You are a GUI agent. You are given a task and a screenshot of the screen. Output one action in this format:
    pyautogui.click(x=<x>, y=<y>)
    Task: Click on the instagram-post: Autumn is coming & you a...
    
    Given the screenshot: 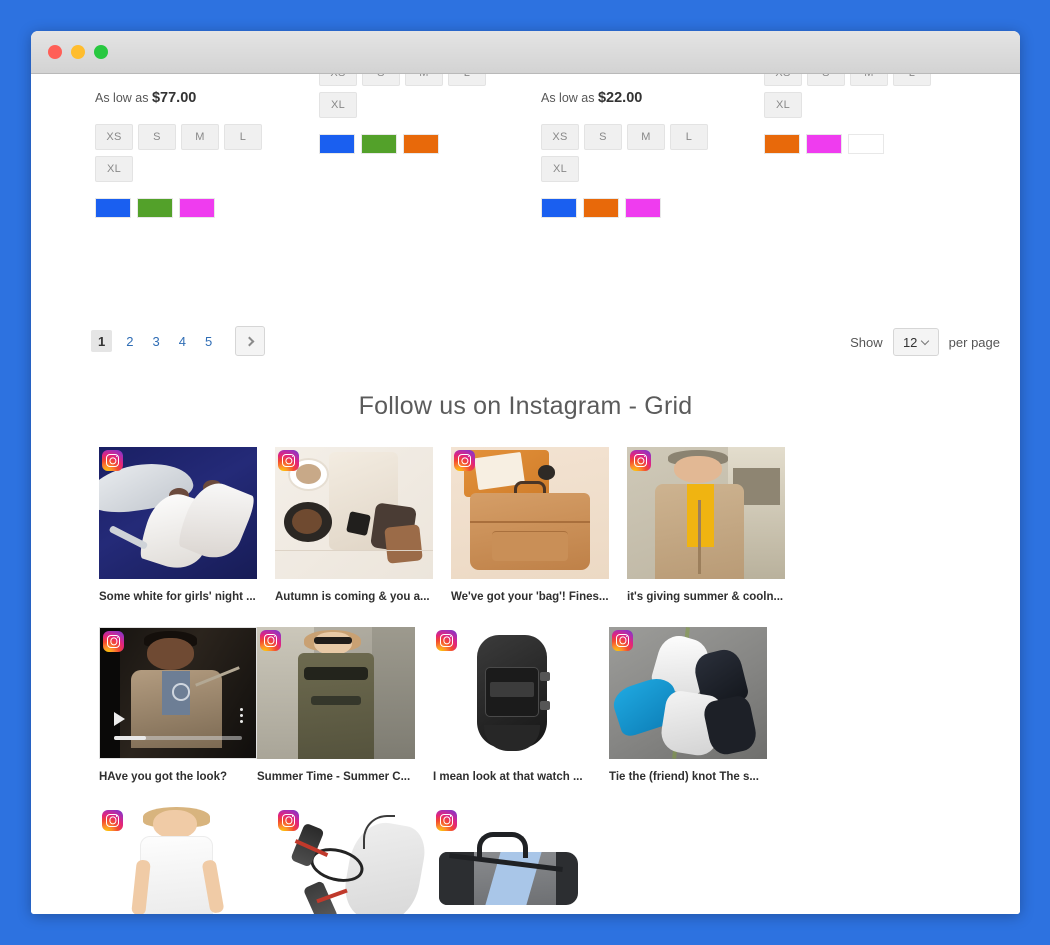 What is the action you would take?
    pyautogui.click(x=354, y=526)
    